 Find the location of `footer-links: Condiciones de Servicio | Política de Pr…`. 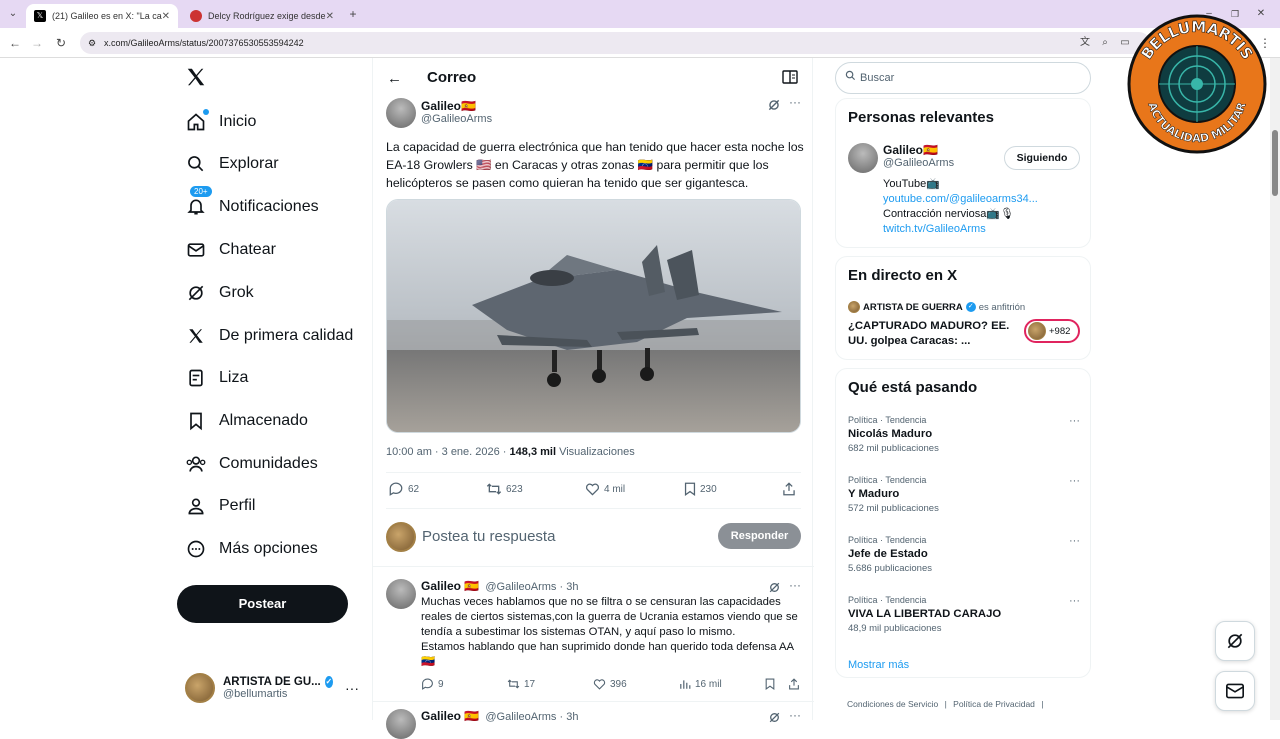

footer-links: Condiciones de Servicio | Política de Pr… is located at coordinates (945, 704).